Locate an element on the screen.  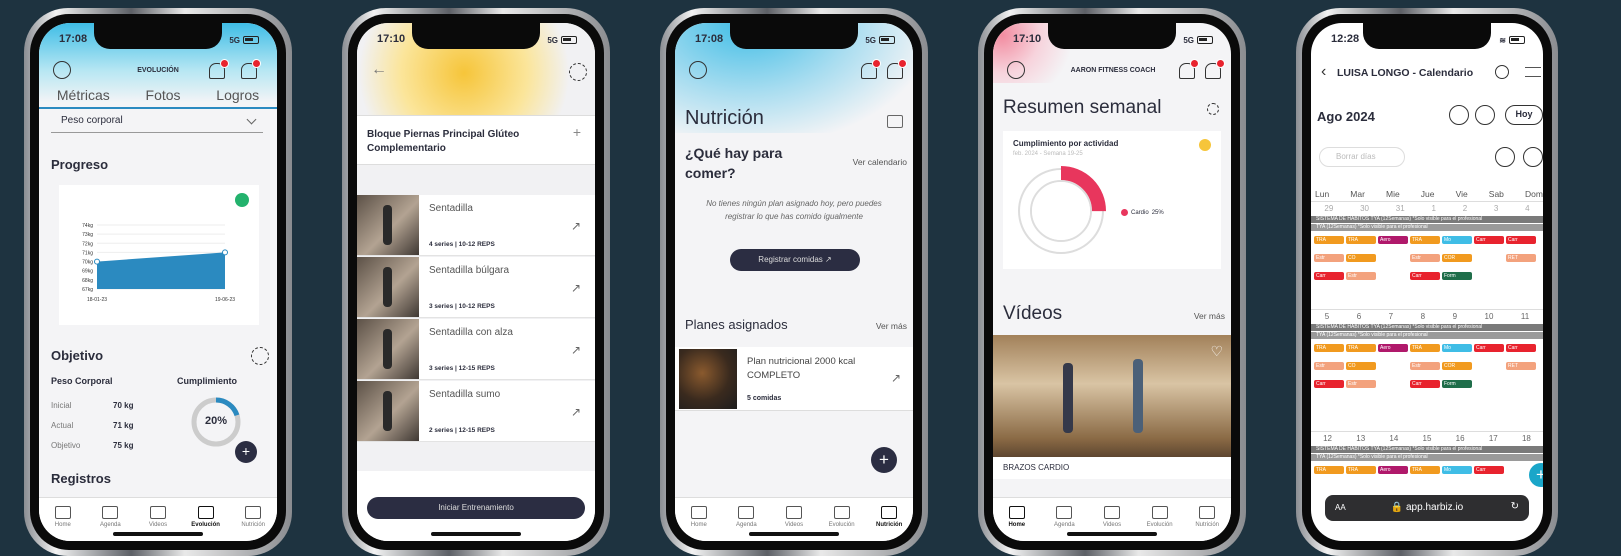
day-number: 29 is located at coordinates (1328, 208).